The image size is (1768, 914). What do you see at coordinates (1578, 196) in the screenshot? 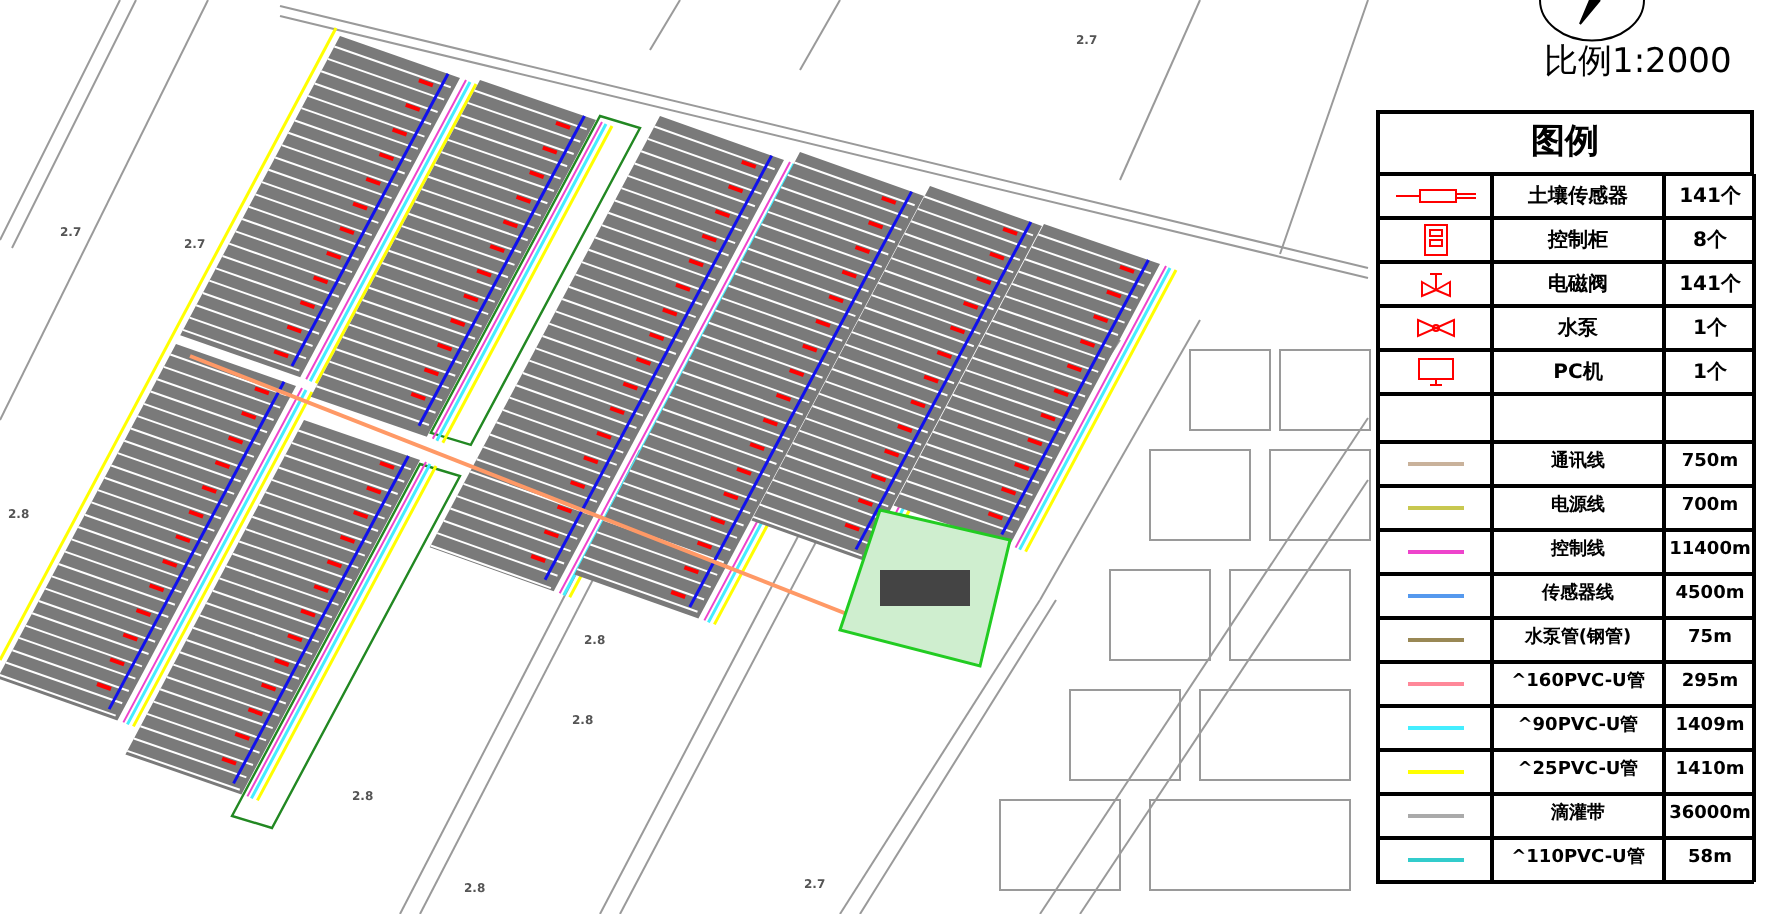
I see `legend-name: 土壤传感器` at bounding box center [1578, 196].